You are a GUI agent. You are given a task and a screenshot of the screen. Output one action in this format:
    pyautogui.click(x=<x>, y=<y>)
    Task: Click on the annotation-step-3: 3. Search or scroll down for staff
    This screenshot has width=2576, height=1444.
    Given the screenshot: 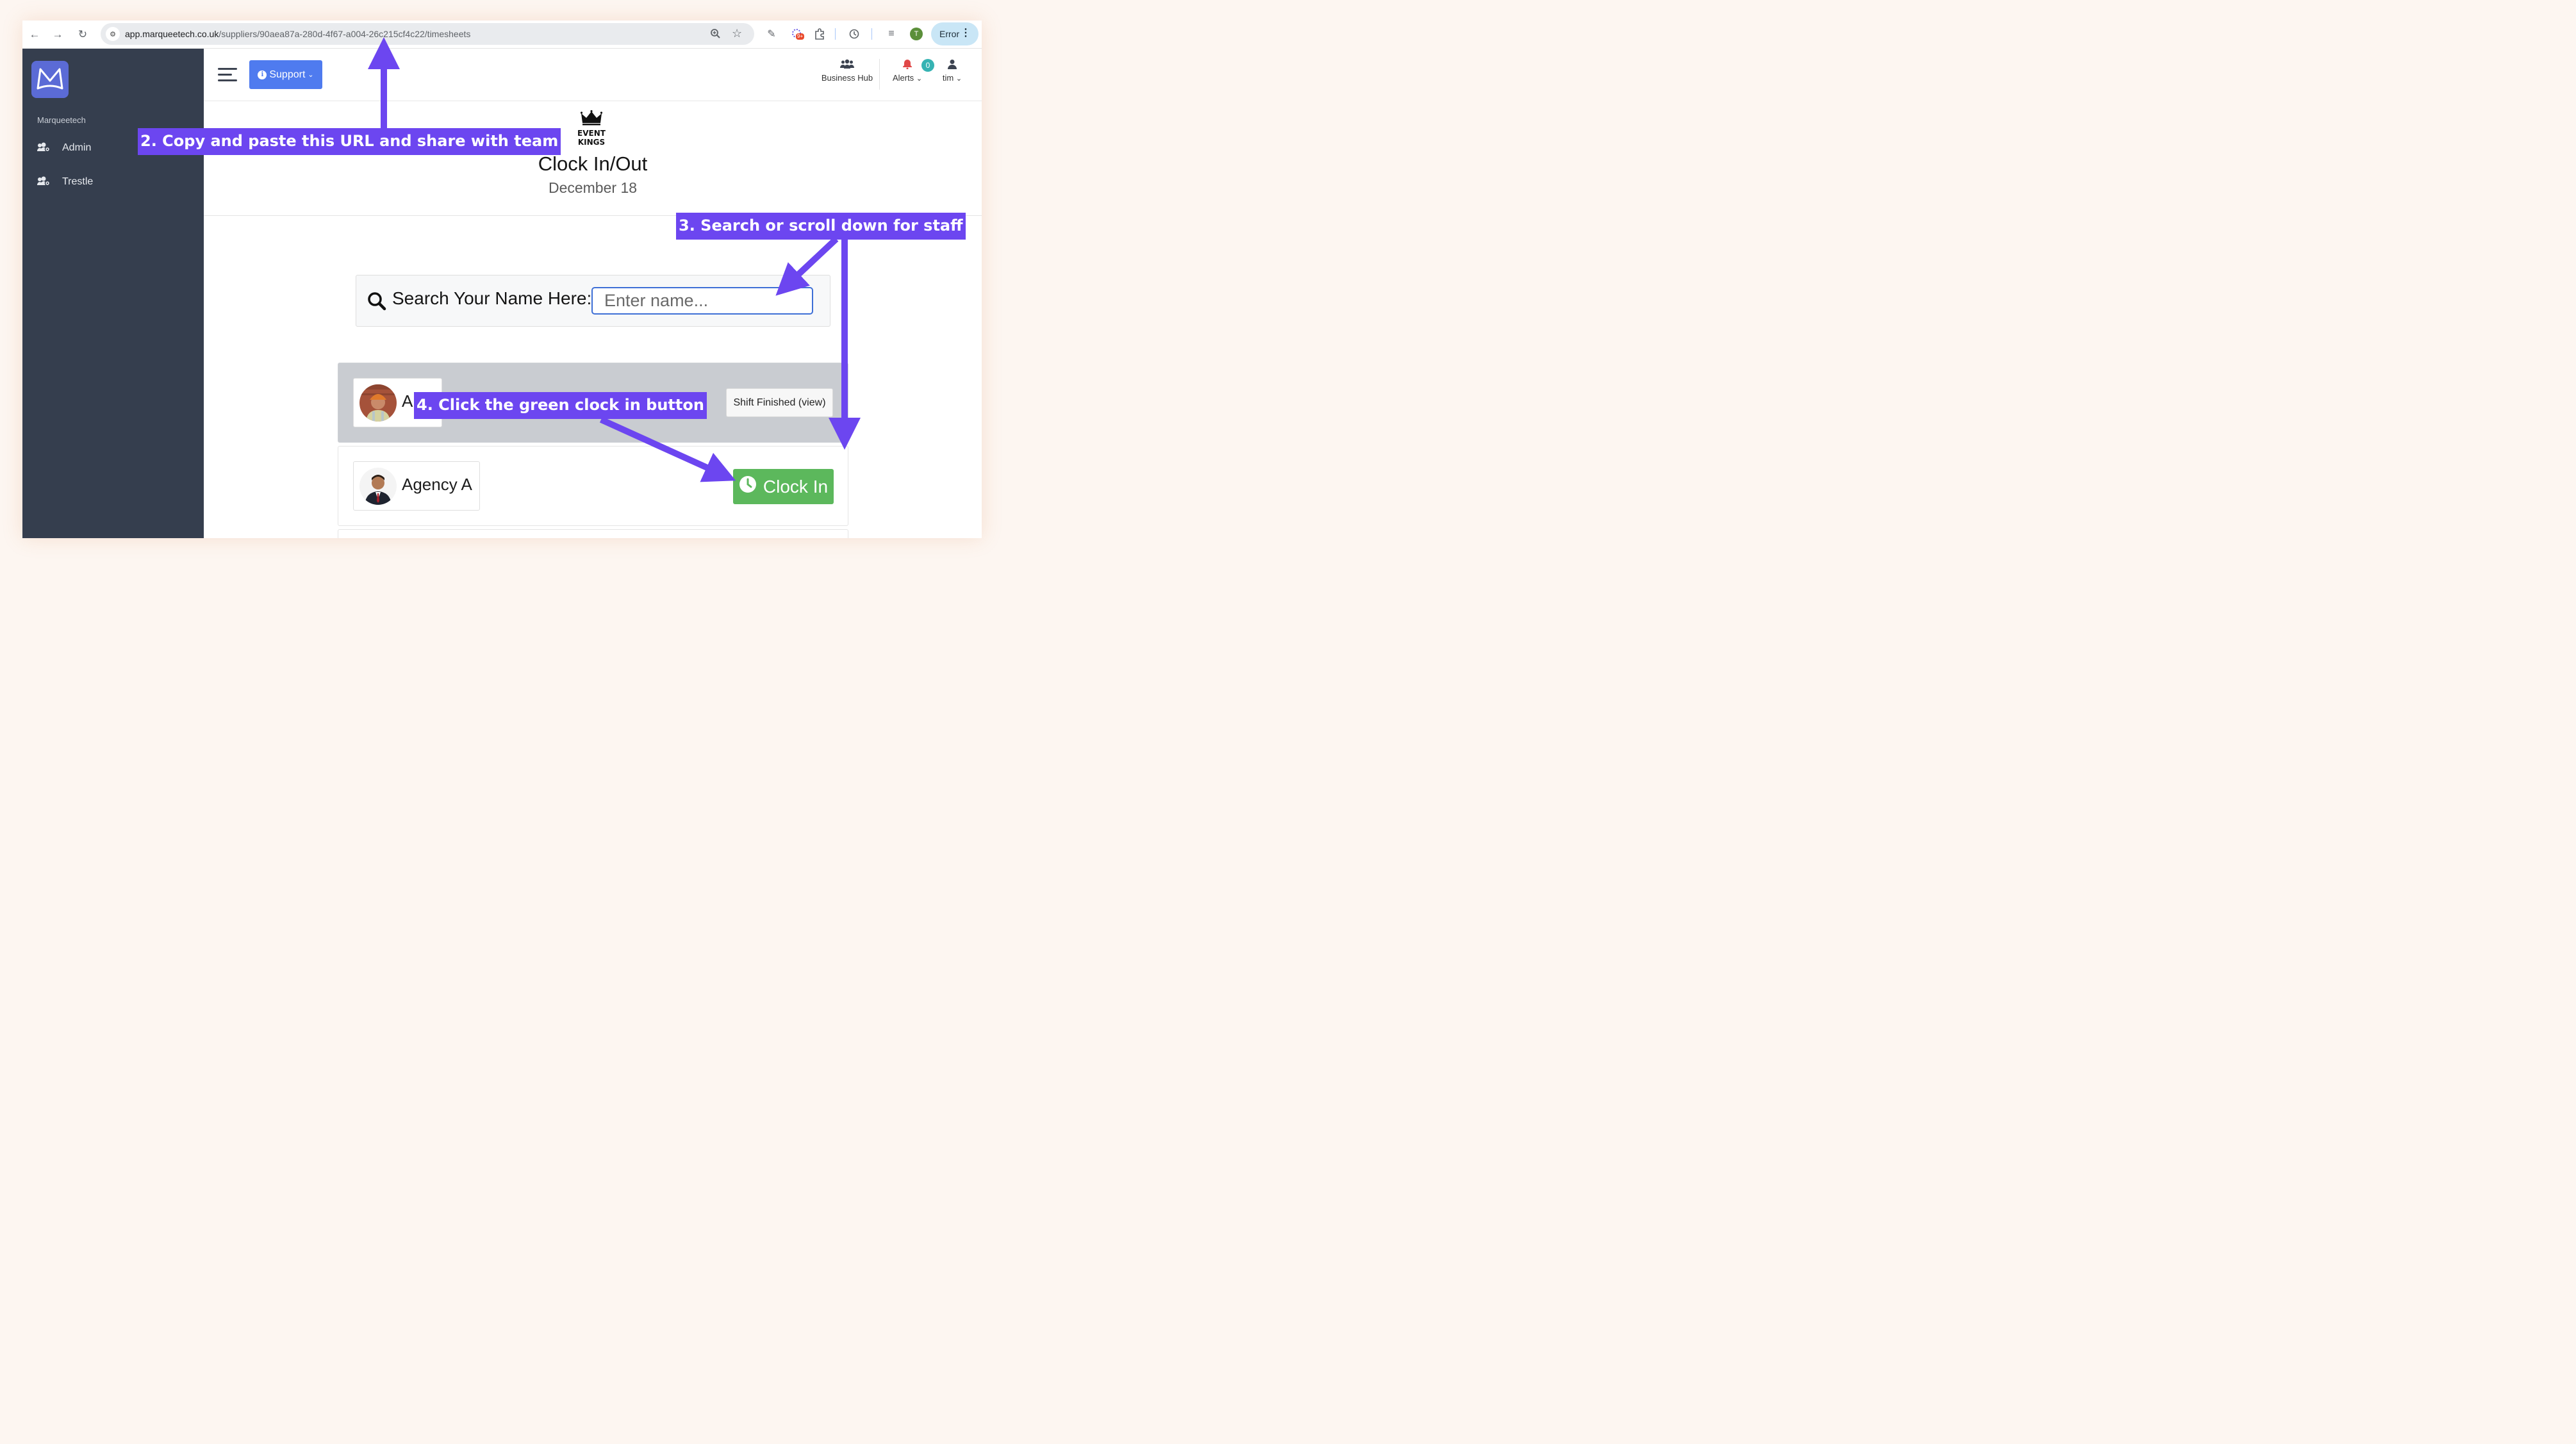 What is the action you would take?
    pyautogui.click(x=821, y=227)
    